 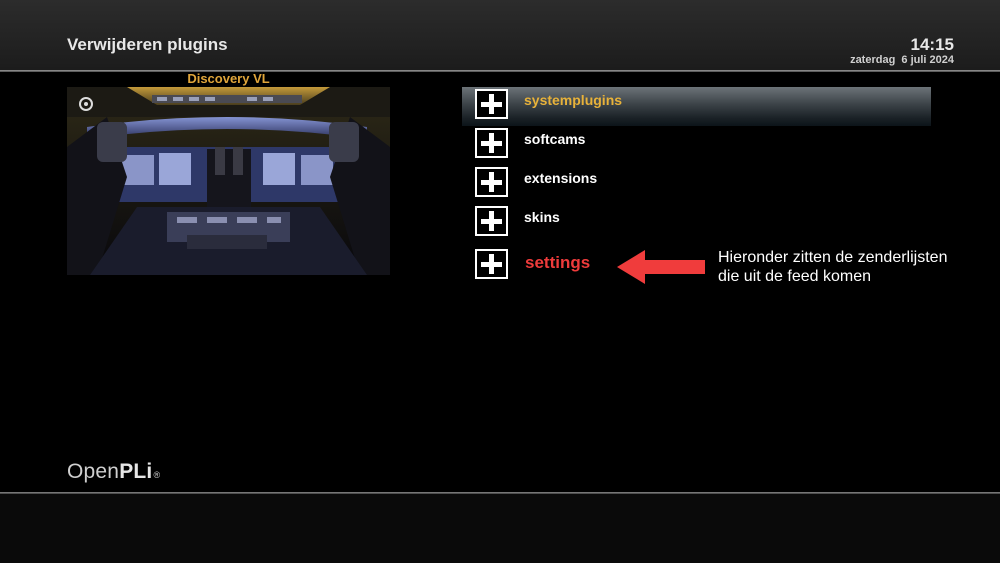 What do you see at coordinates (902, 60) in the screenshot?
I see `date: zaterdag 6 juli 2024` at bounding box center [902, 60].